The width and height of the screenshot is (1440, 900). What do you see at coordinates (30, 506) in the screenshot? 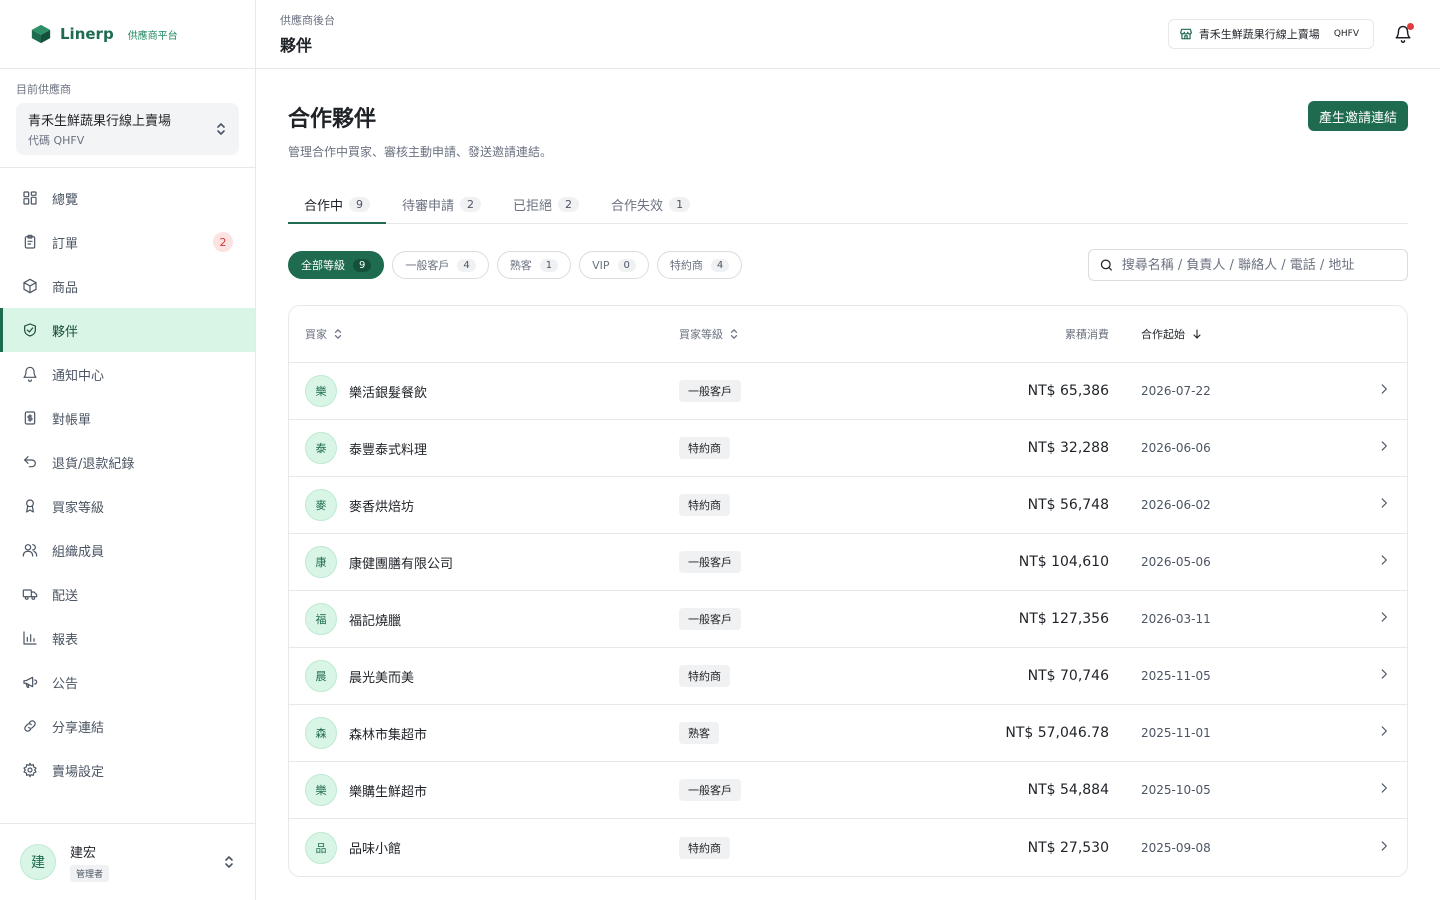
I see `award-icon` at bounding box center [30, 506].